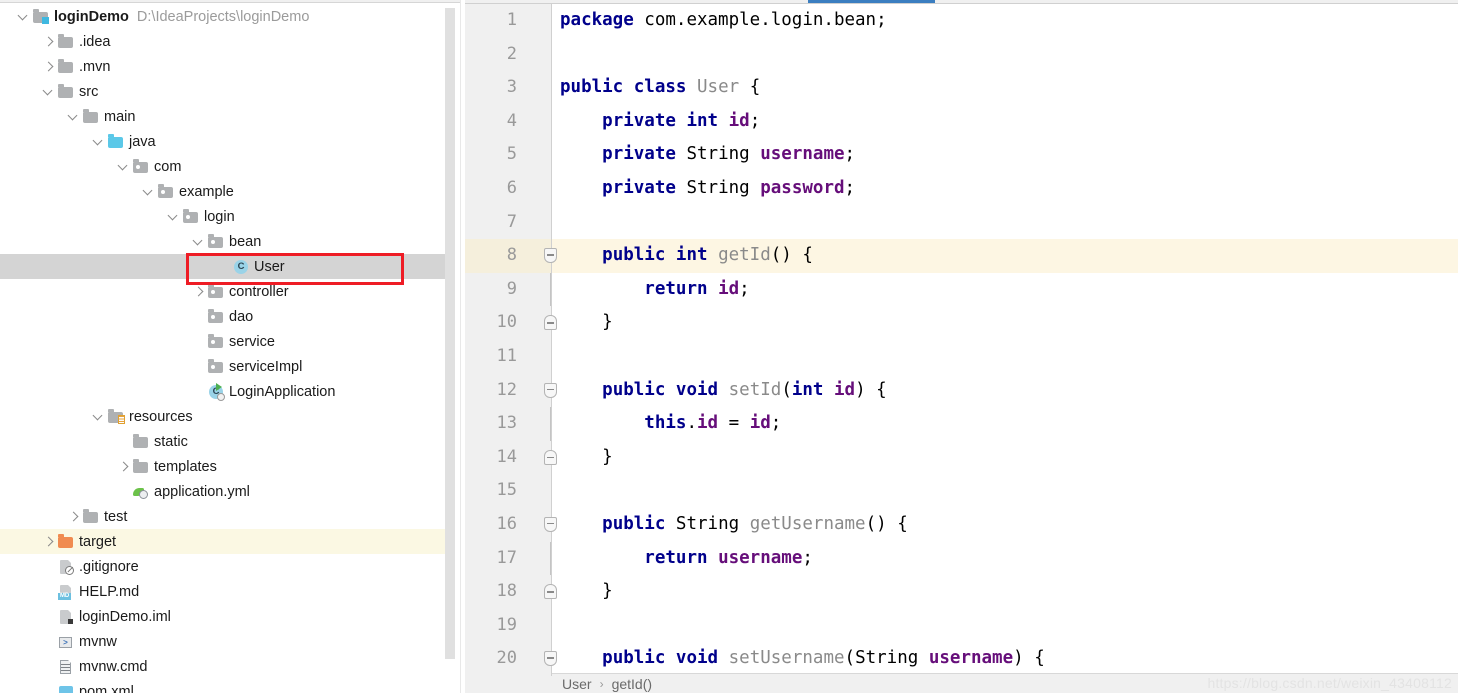  What do you see at coordinates (232, 241) in the screenshot?
I see `tree-node-bean: bean` at bounding box center [232, 241].